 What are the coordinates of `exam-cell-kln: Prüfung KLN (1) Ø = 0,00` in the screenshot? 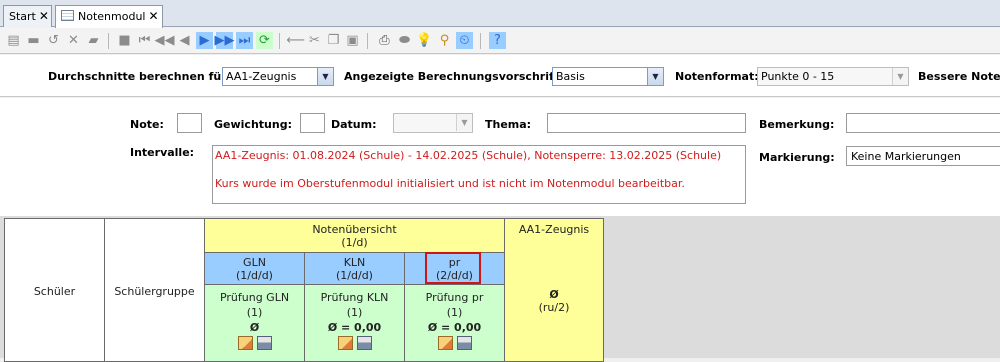 It's located at (354, 323).